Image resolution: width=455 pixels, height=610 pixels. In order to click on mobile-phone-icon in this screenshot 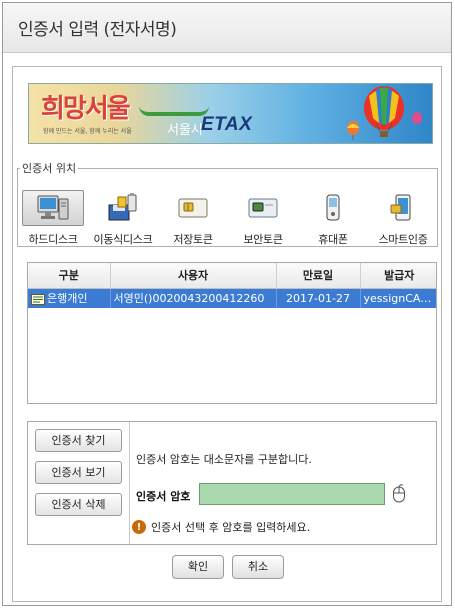, I will do `click(333, 207)`.